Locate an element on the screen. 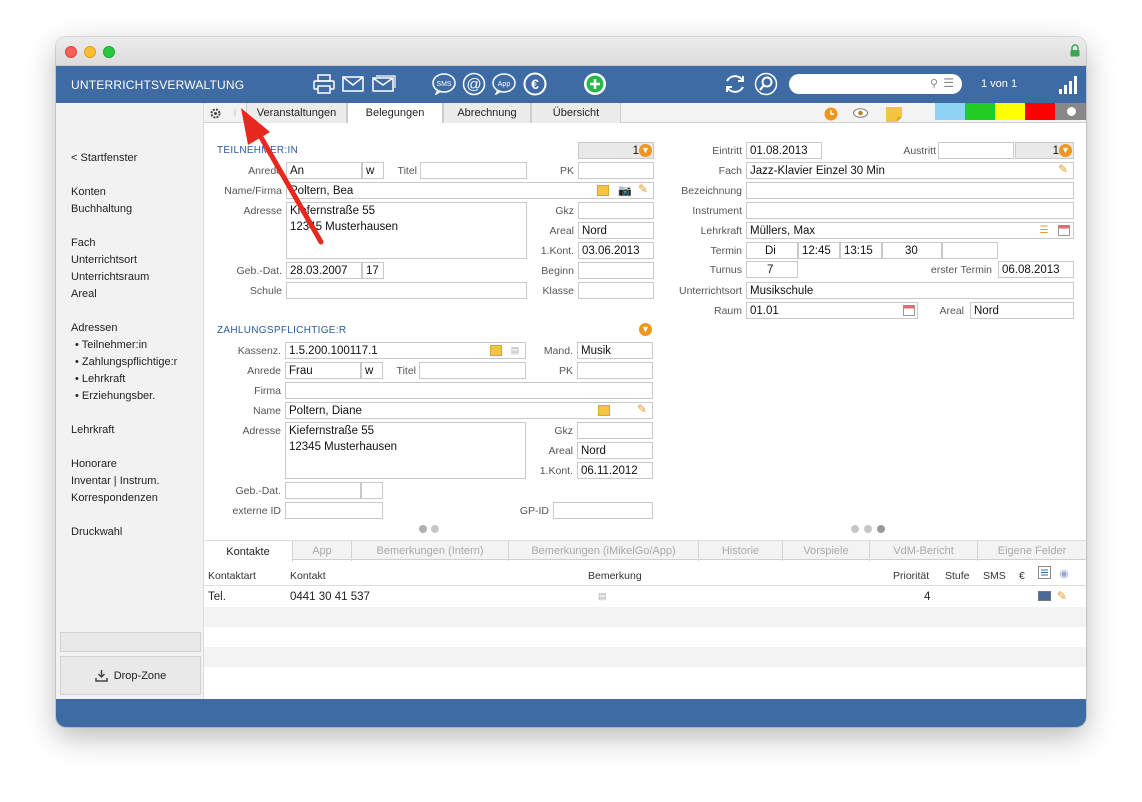  euro-icon: € is located at coordinates (535, 84).